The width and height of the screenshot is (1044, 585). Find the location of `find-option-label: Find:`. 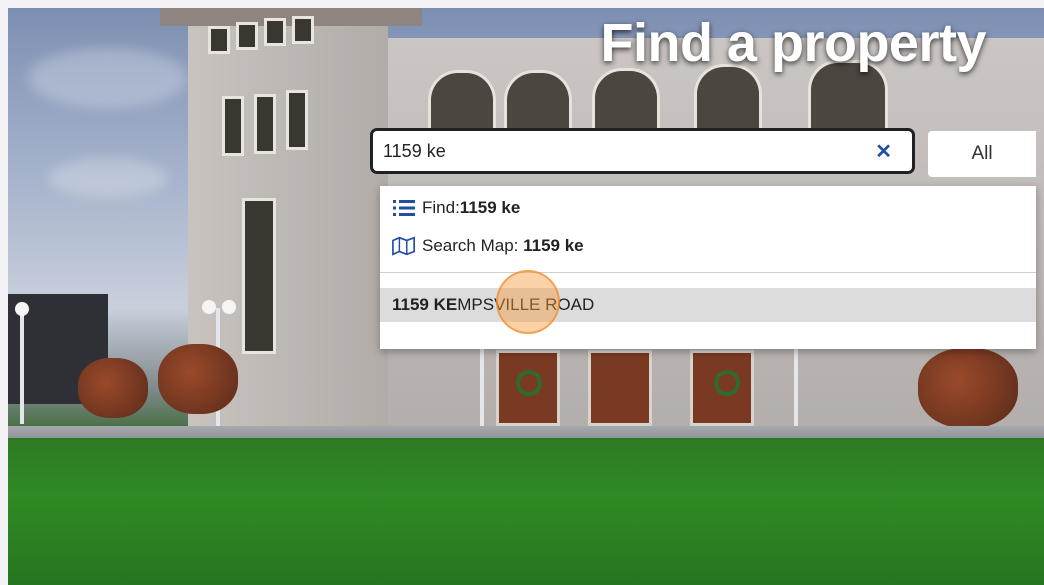

find-option-label: Find: is located at coordinates (441, 207).